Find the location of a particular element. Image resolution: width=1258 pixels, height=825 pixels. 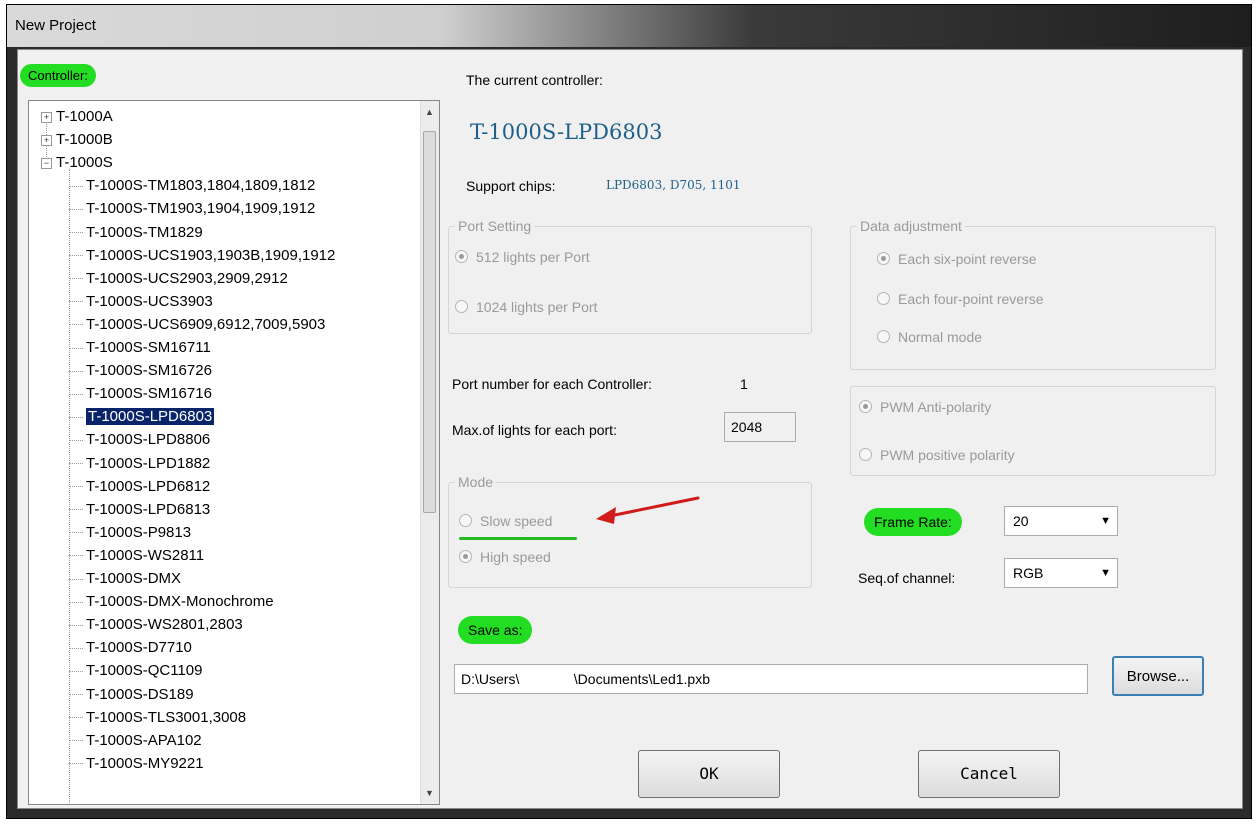

tree-item: T-1000S-DMX-Monochrome is located at coordinates (171, 601).